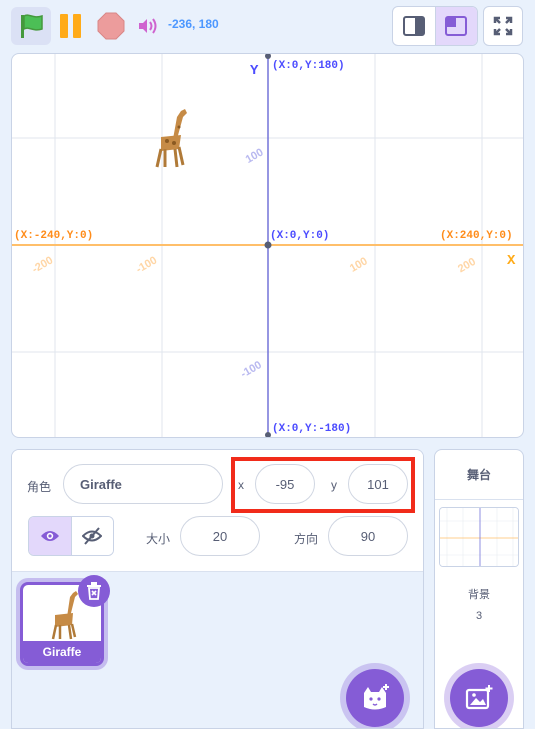  I want to click on pause-icon, so click(70, 26).